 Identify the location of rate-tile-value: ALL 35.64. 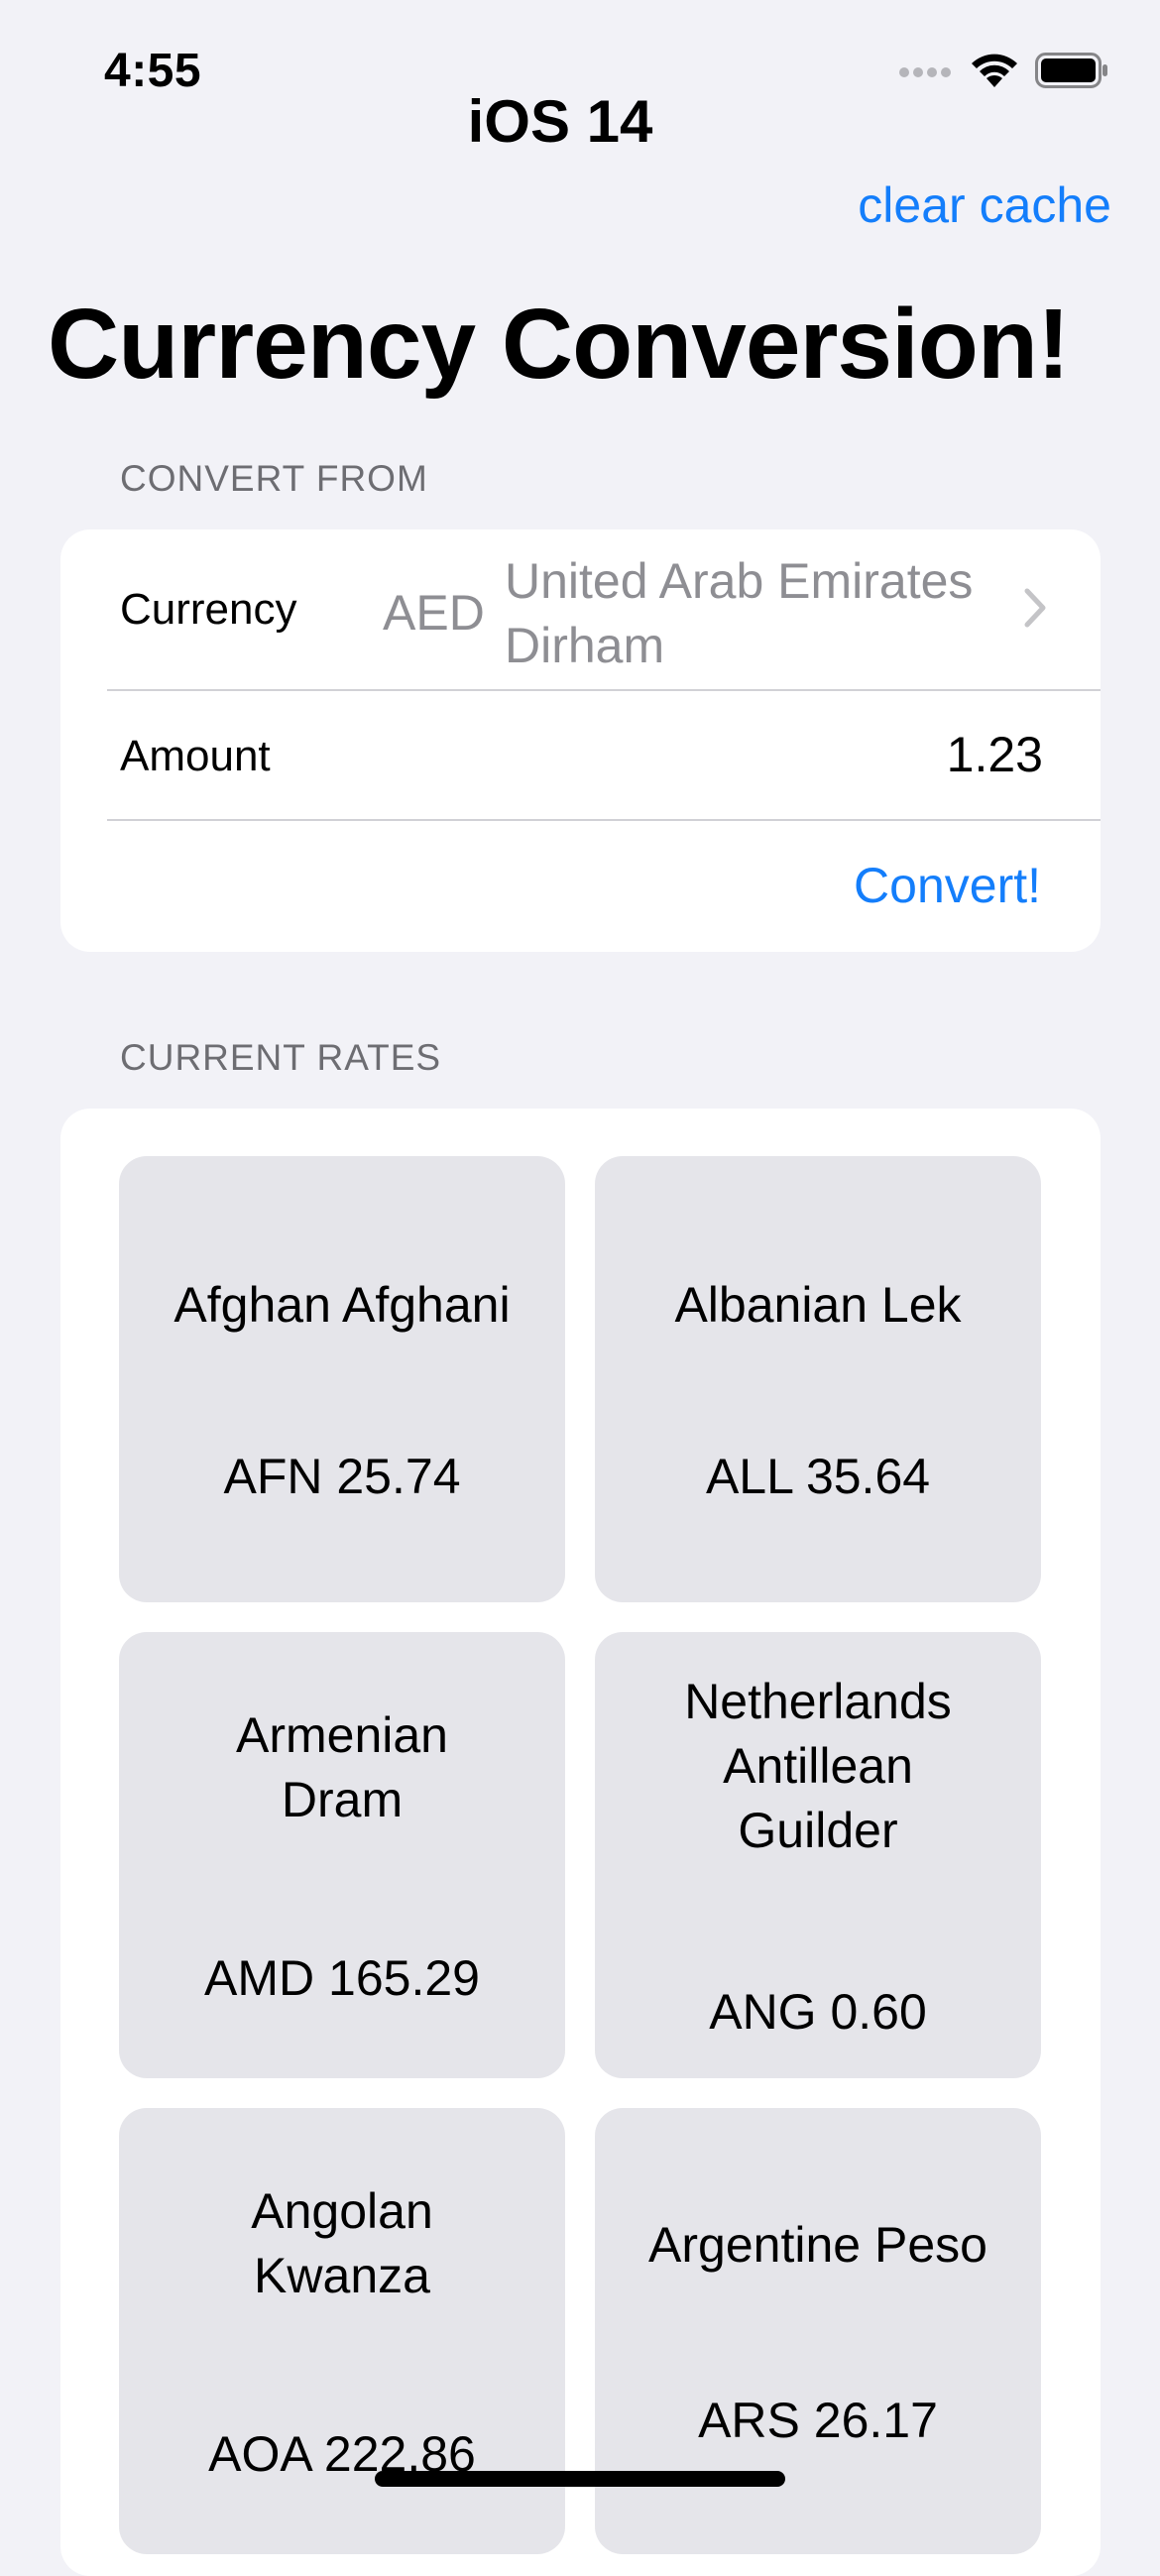
(818, 1477).